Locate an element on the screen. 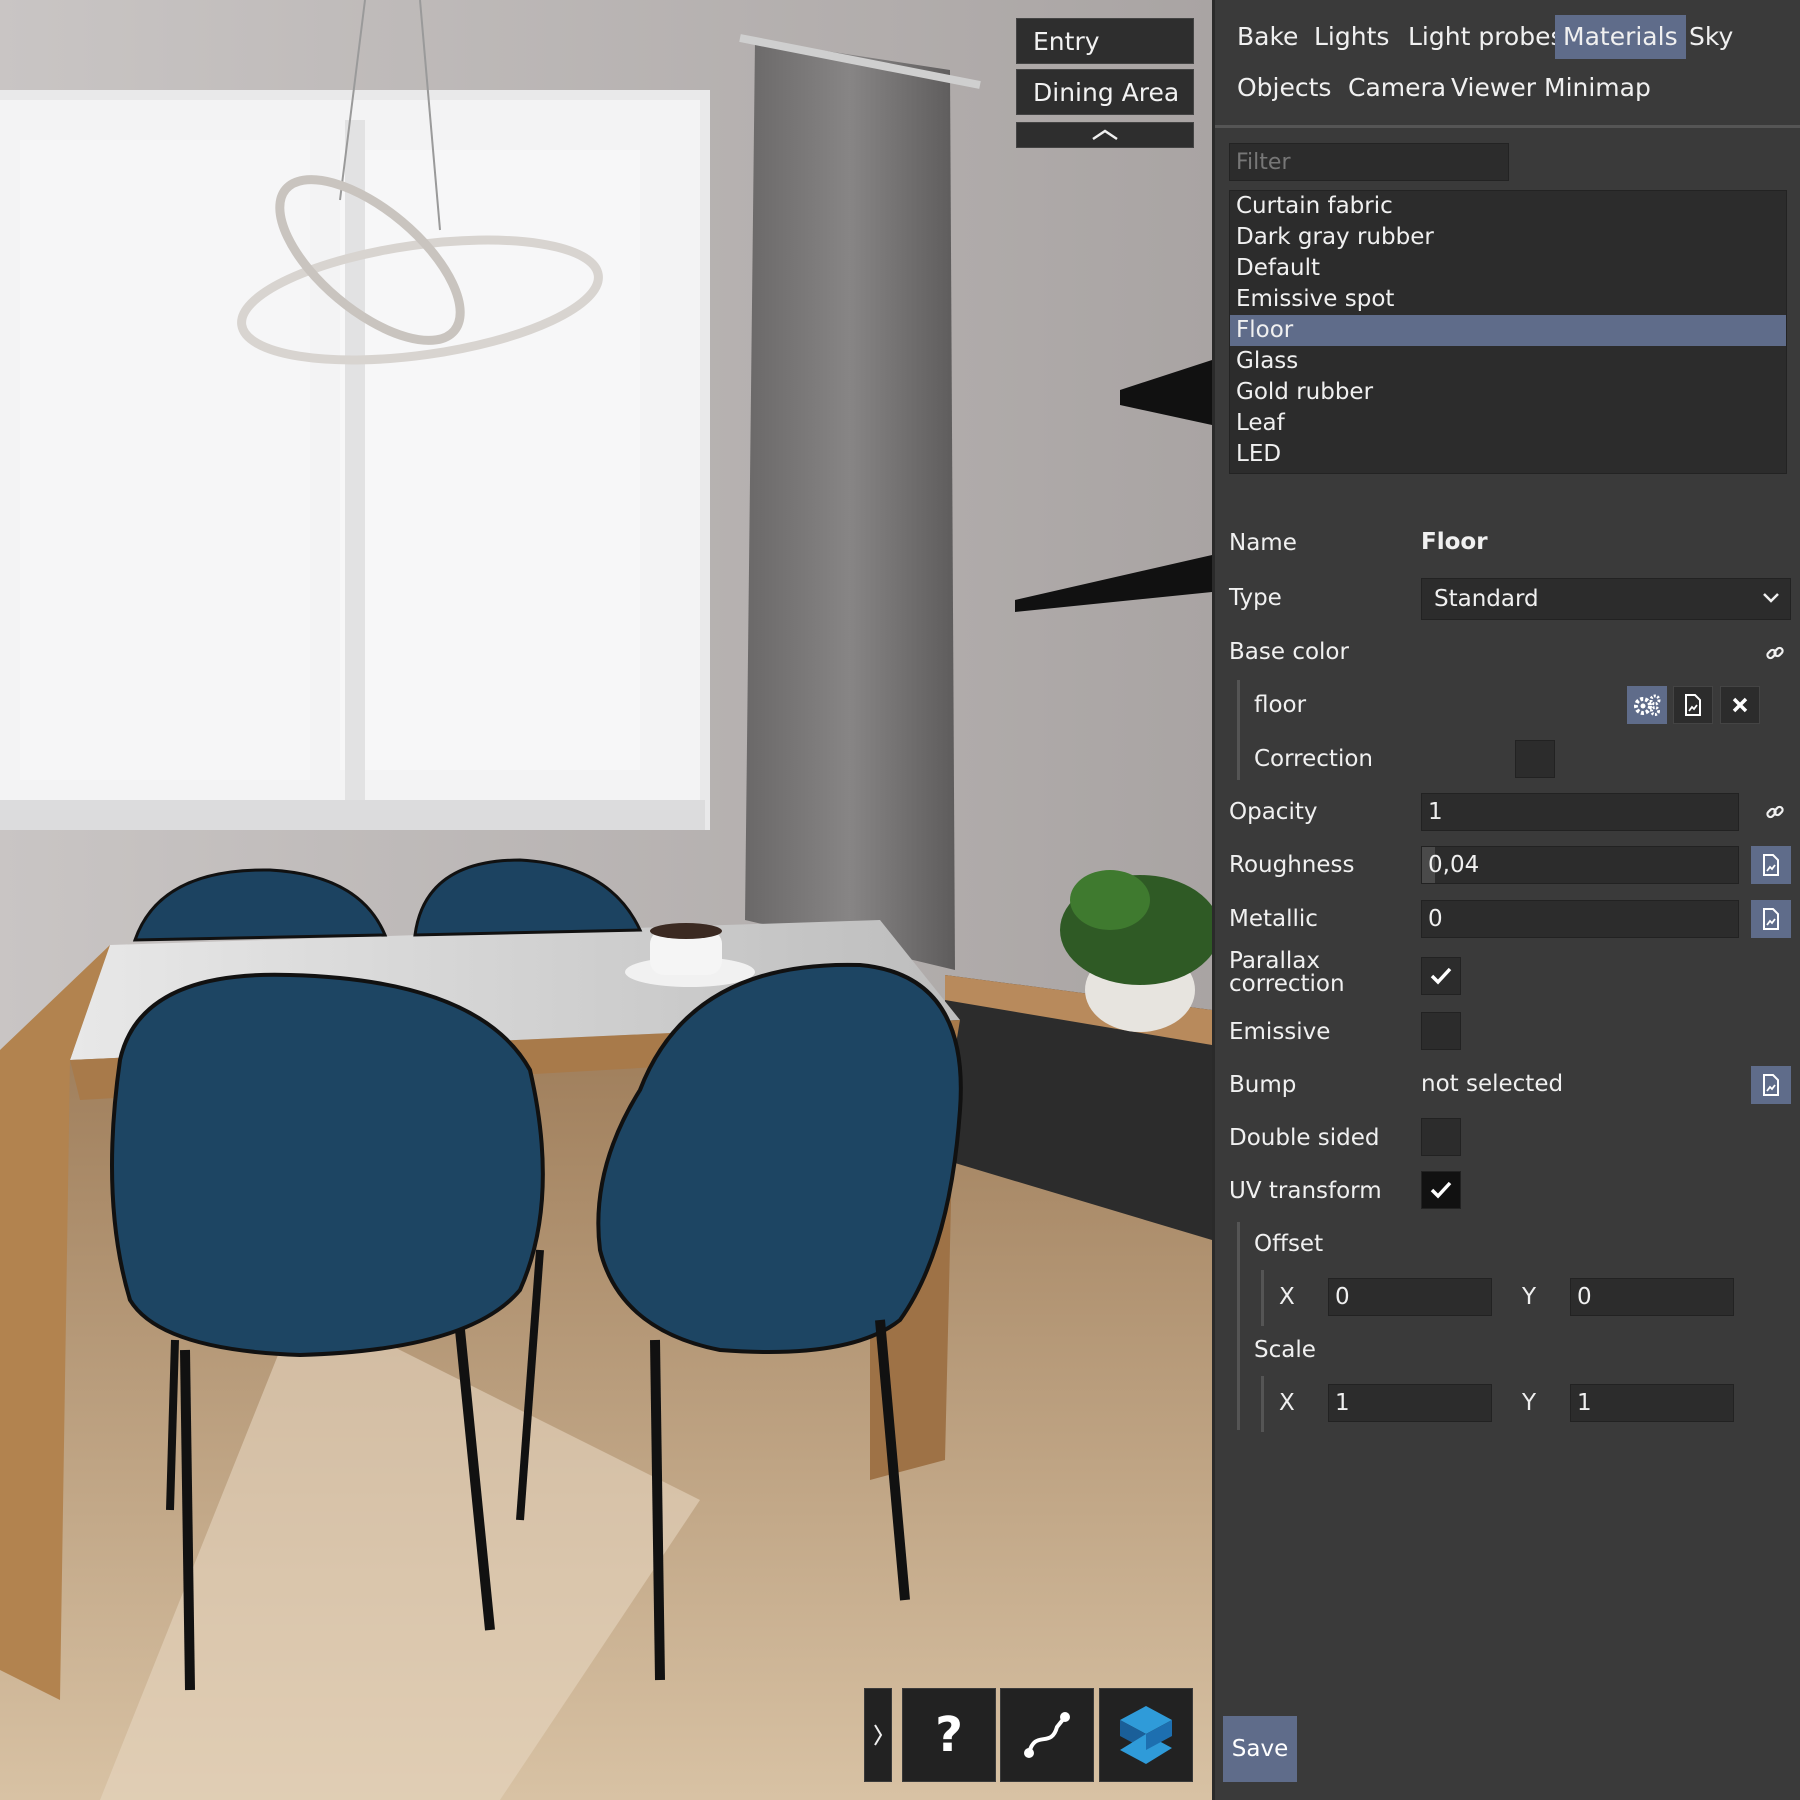 The image size is (1800, 1800). texture-file-button is located at coordinates (1693, 705).